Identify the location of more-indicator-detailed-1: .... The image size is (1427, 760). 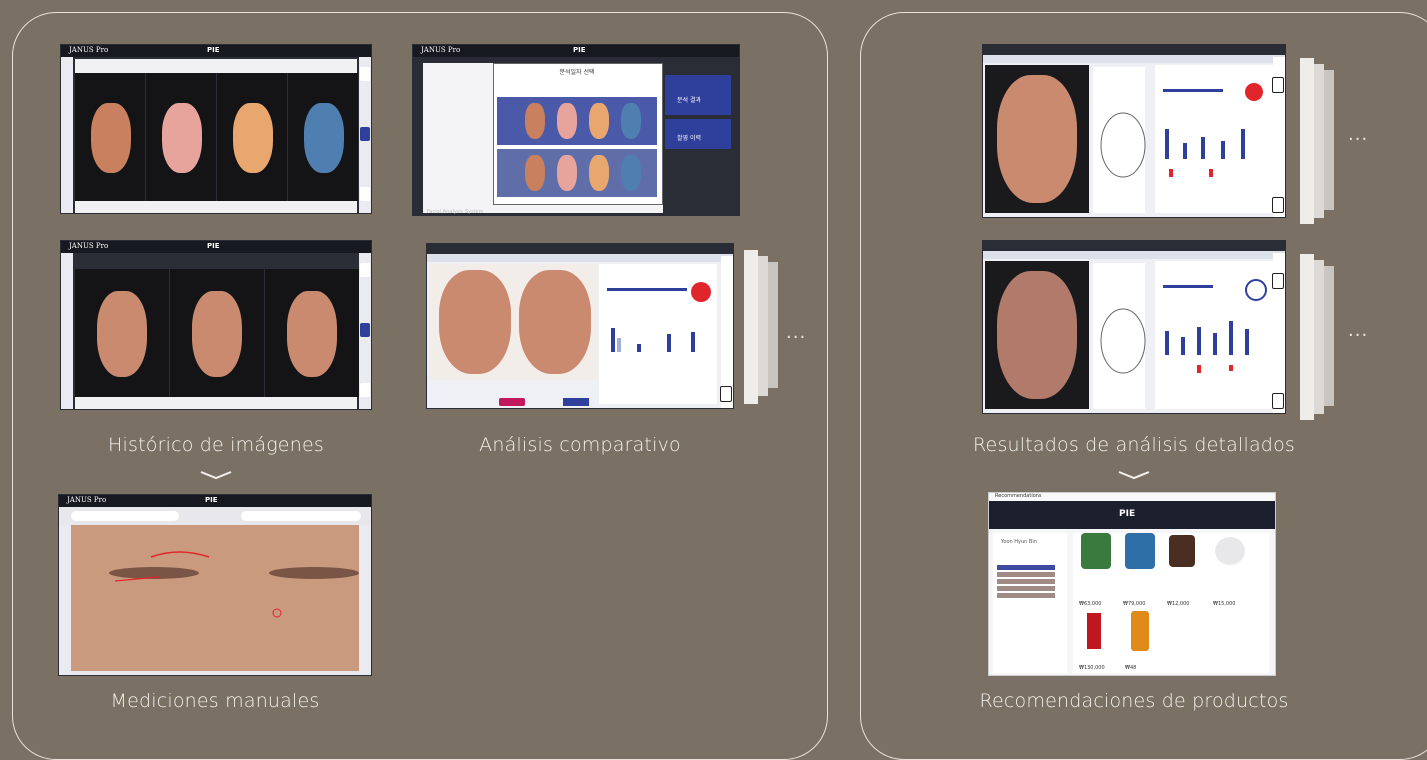
(1358, 134).